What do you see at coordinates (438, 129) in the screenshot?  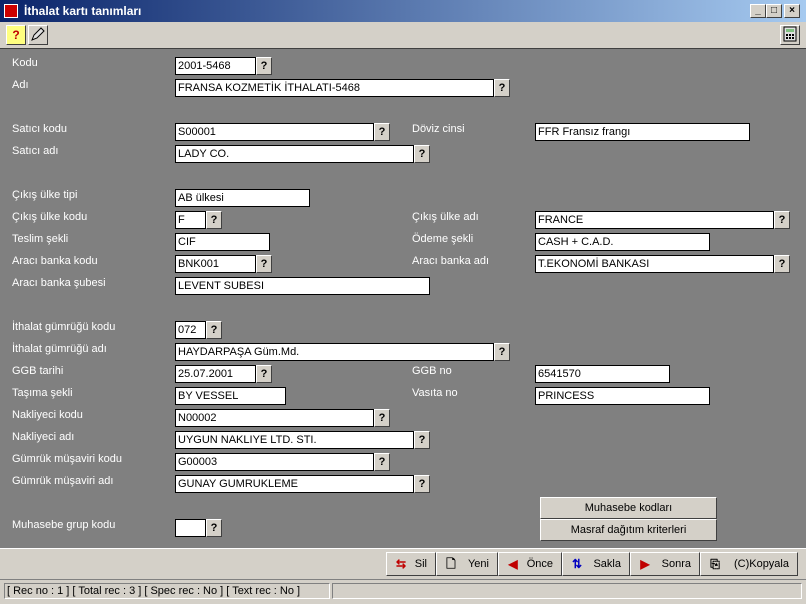 I see `doviz-cinsi-label: Döviz cinsi` at bounding box center [438, 129].